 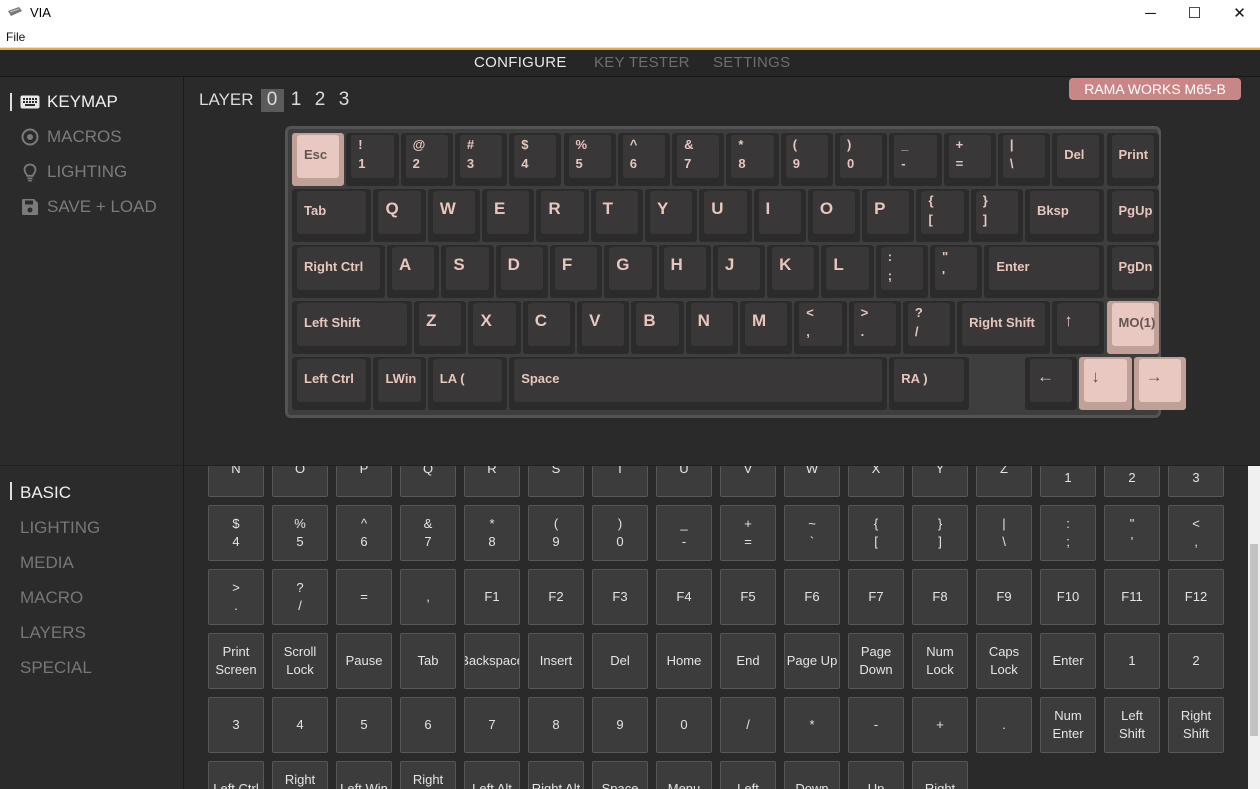 What do you see at coordinates (1254, 627) in the screenshot?
I see `palette-scrollbar` at bounding box center [1254, 627].